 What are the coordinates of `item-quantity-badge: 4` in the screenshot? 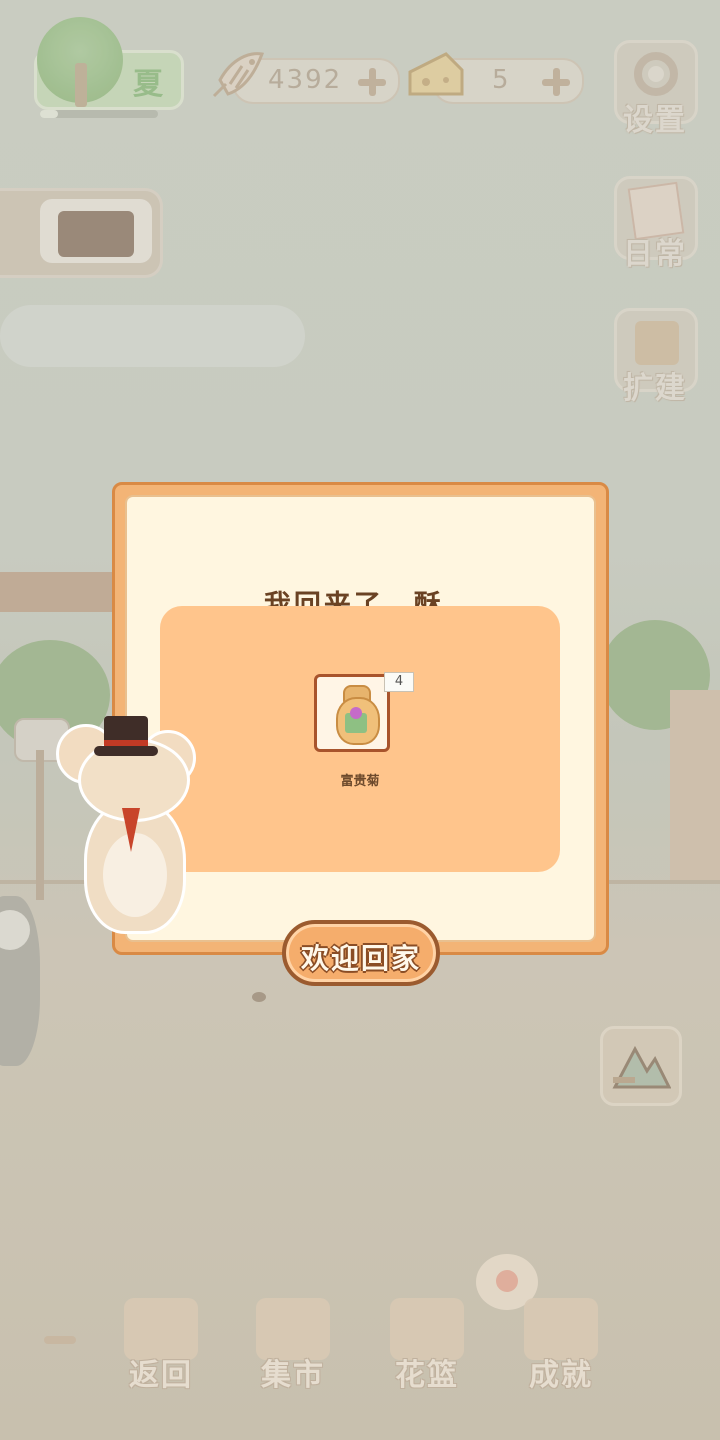 It's located at (399, 682).